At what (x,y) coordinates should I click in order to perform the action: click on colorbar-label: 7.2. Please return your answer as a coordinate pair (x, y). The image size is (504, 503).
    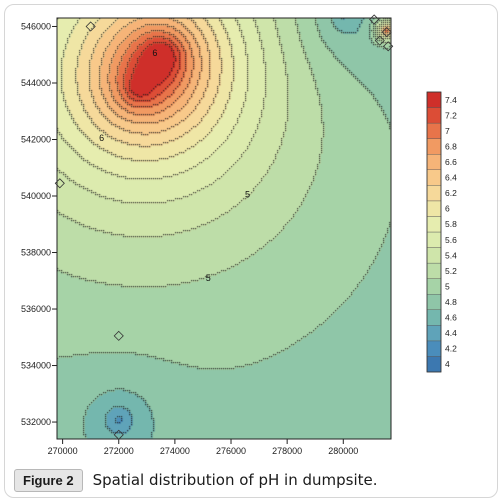
    Looking at the image, I should click on (451, 115).